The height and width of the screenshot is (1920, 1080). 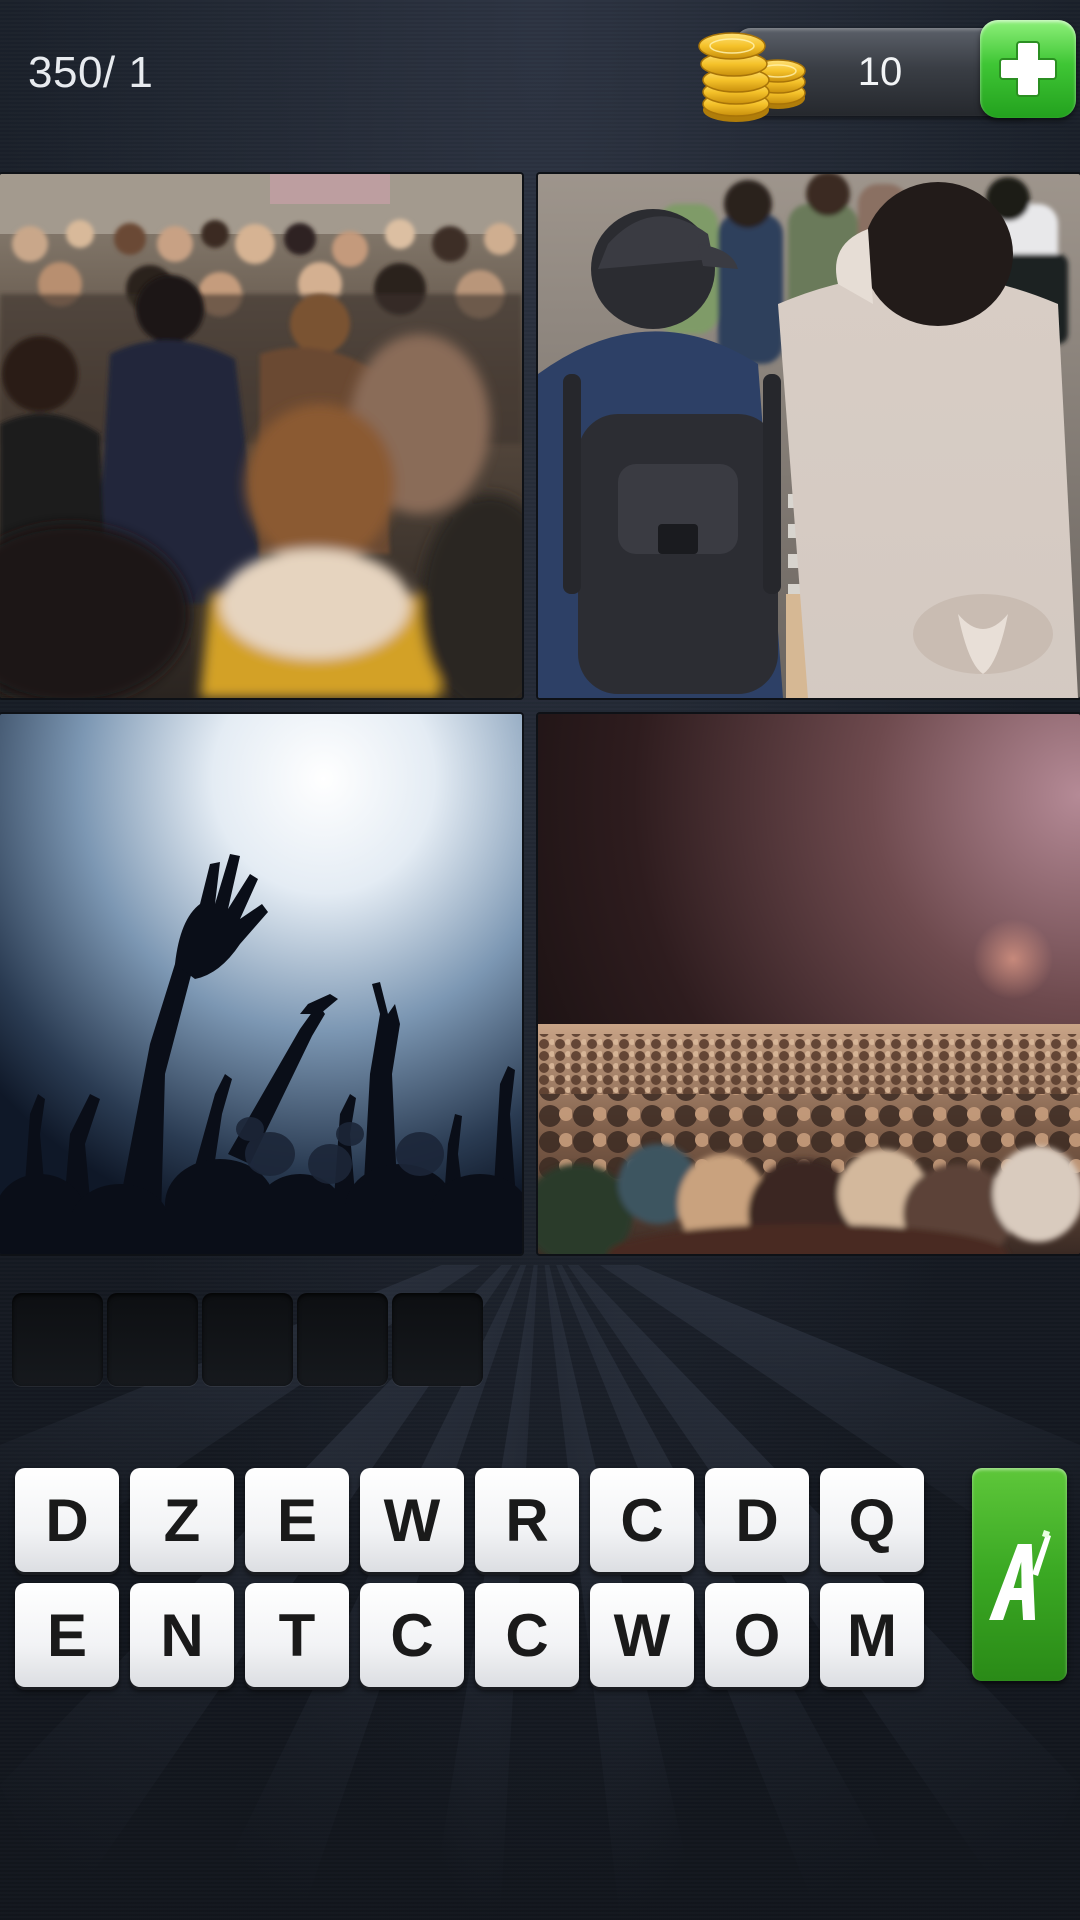 I want to click on photo-audience-crowd-image, so click(x=809, y=984).